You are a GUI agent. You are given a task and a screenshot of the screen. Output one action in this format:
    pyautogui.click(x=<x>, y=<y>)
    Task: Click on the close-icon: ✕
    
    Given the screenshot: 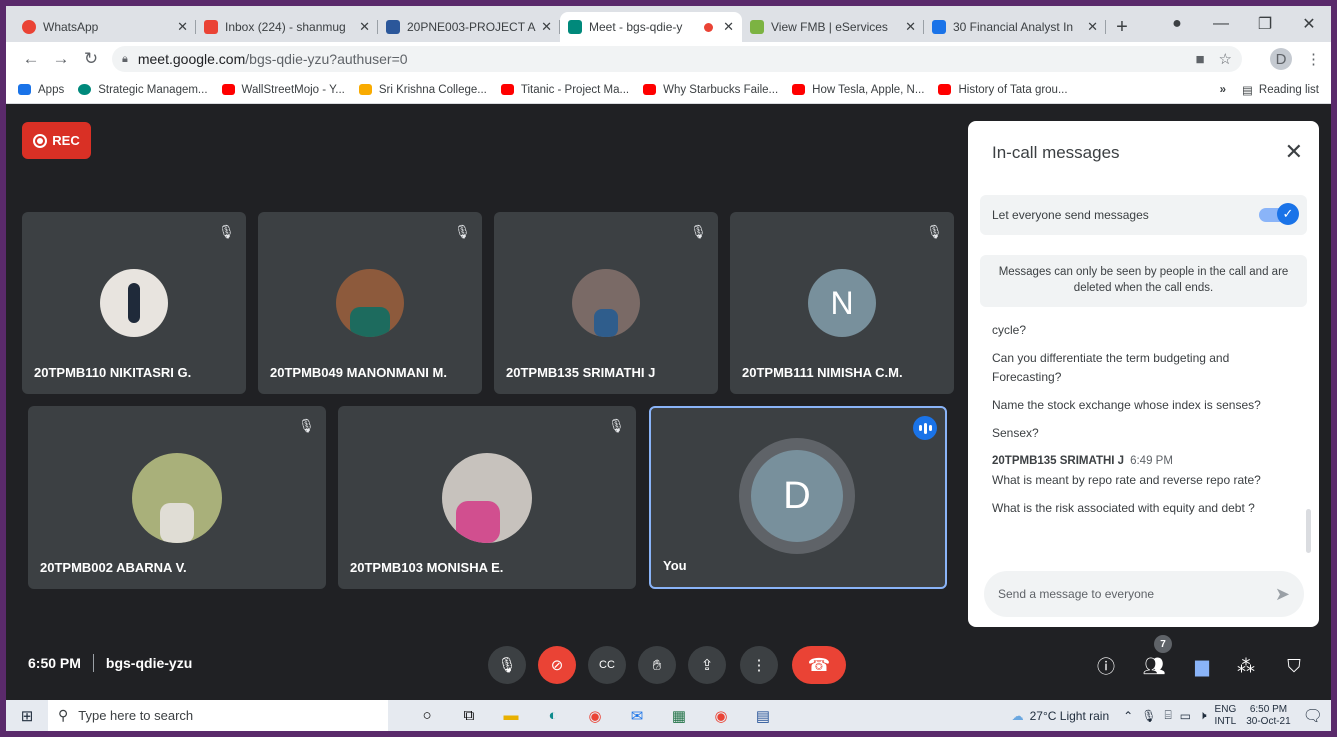 What is the action you would take?
    pyautogui.click(x=1294, y=152)
    